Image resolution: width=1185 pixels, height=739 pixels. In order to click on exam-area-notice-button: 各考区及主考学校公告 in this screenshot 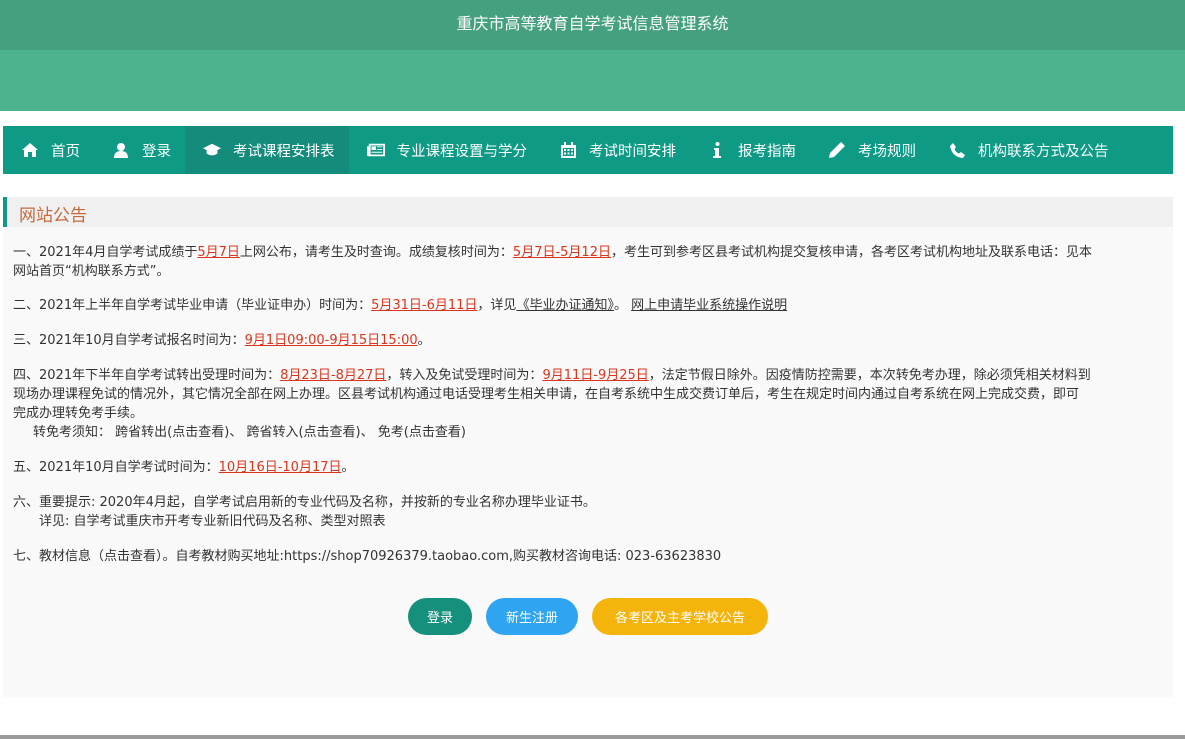, I will do `click(680, 616)`.